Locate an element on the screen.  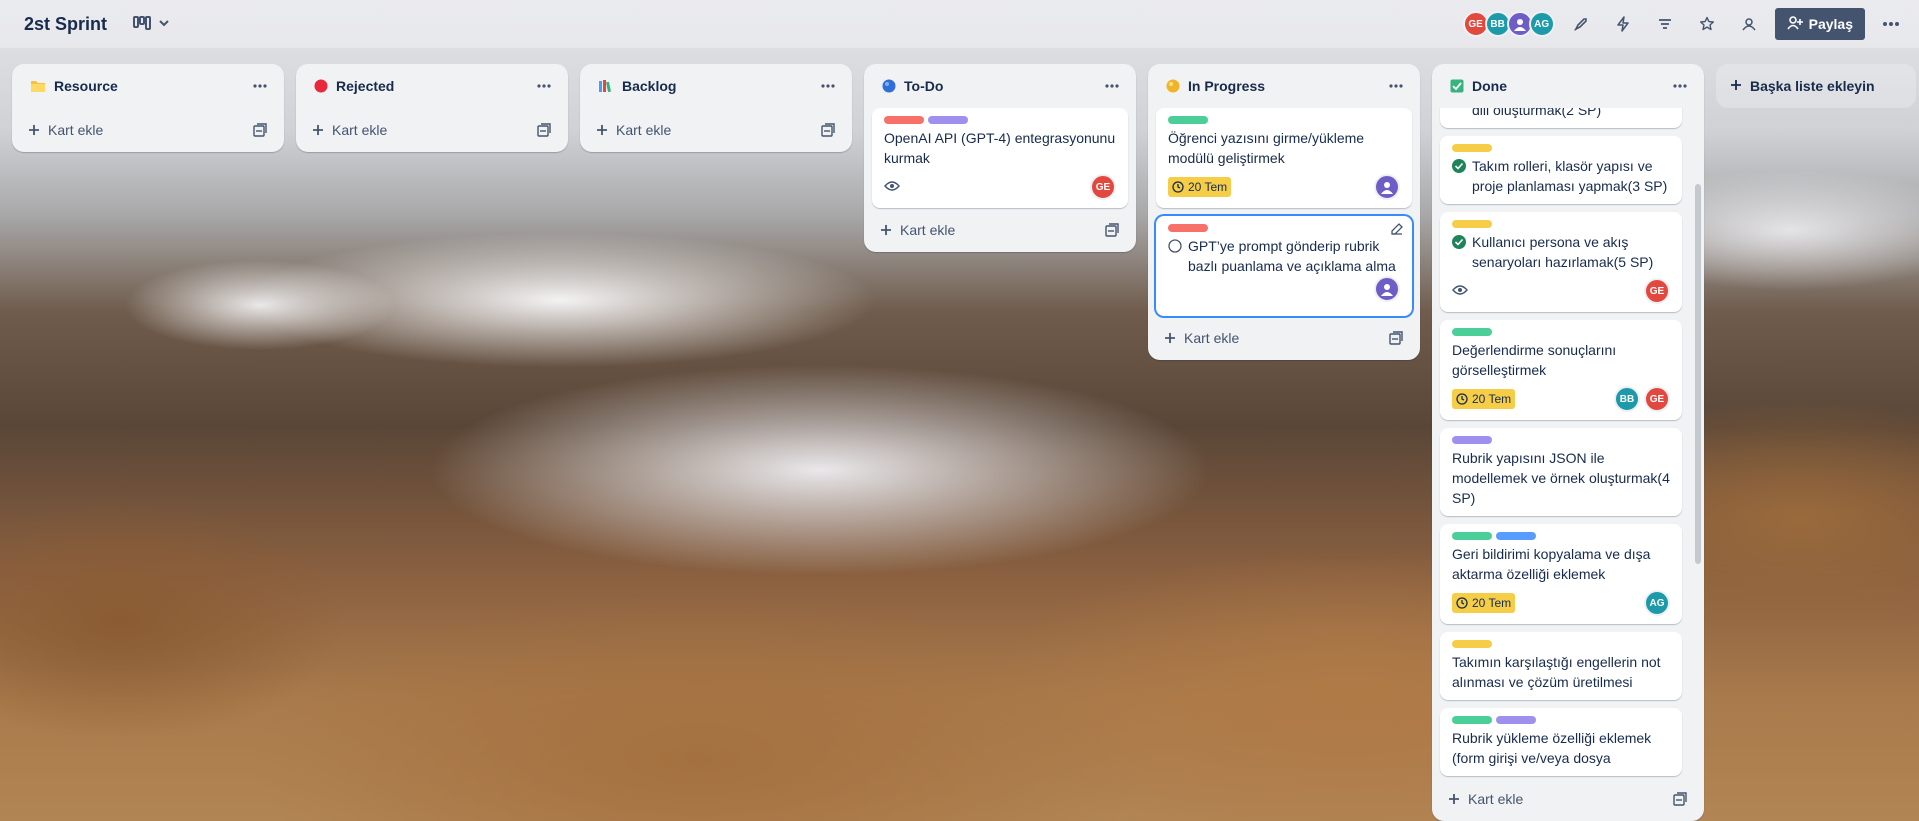
board-view-switcher is located at coordinates (152, 24).